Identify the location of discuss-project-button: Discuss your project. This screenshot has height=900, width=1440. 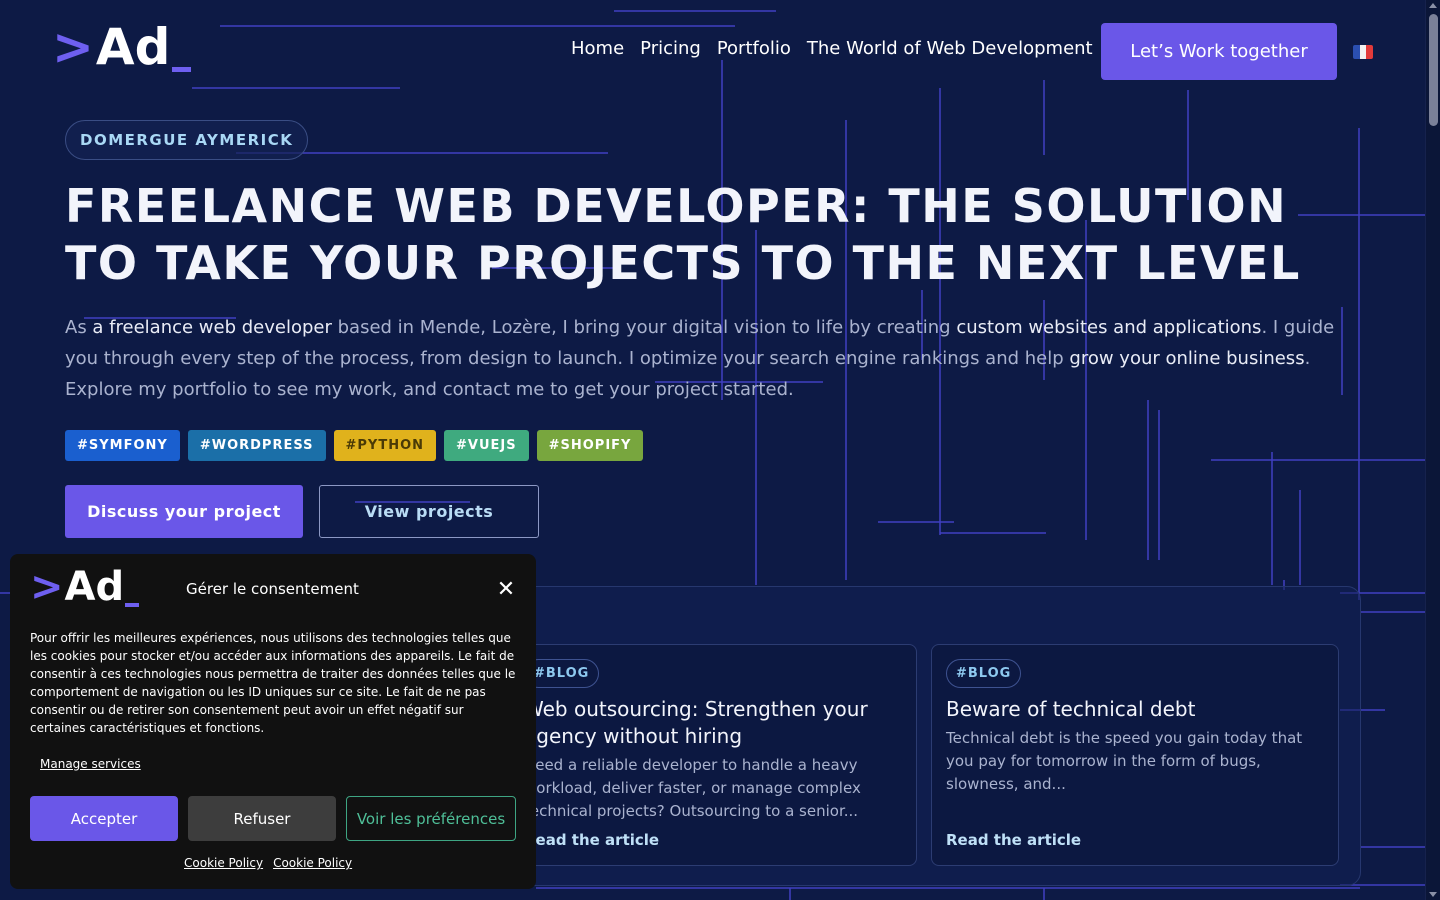
(184, 511).